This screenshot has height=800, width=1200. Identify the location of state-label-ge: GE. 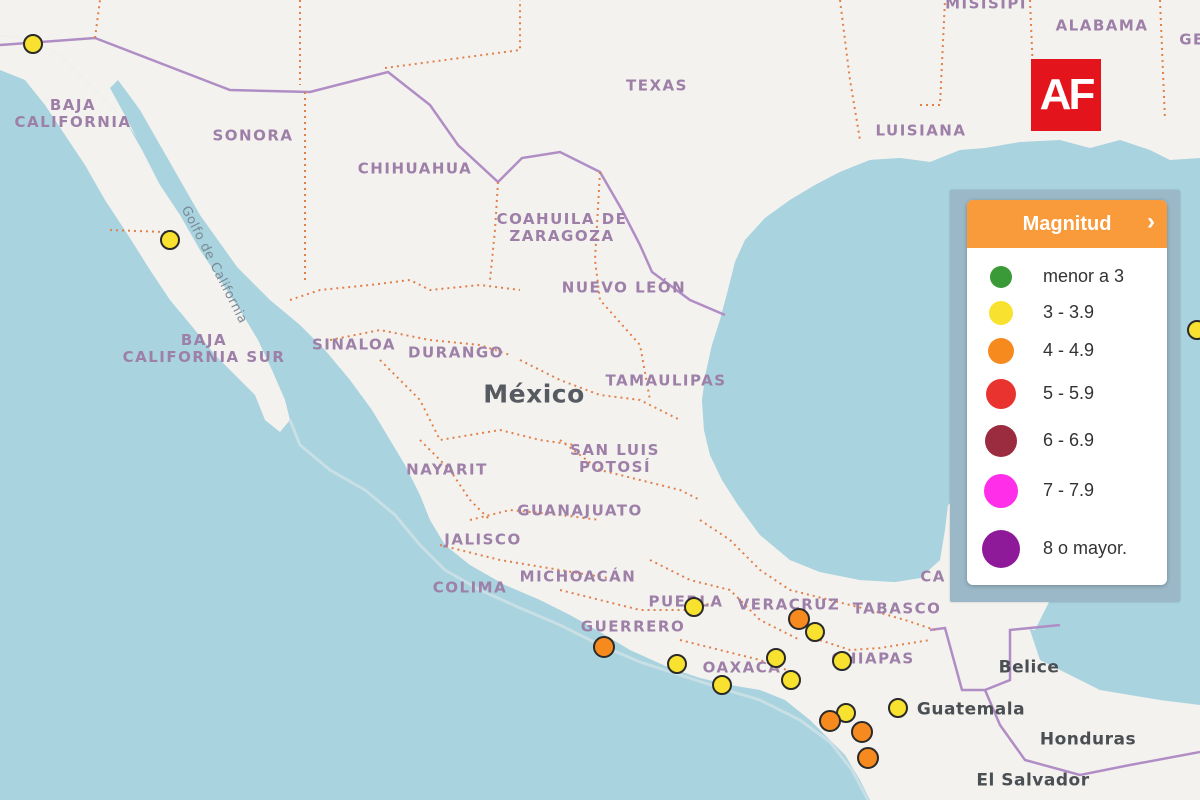
(1189, 39).